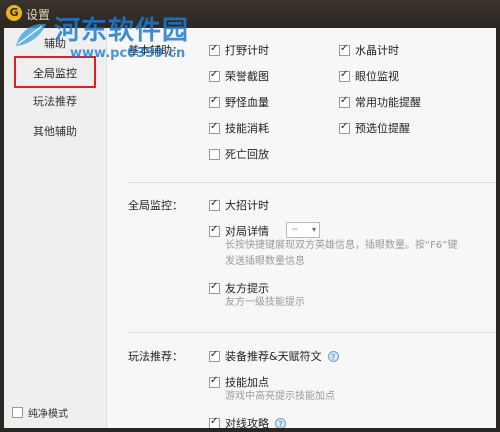  What do you see at coordinates (239, 288) in the screenshot?
I see `option-ally-hint: 友方提示` at bounding box center [239, 288].